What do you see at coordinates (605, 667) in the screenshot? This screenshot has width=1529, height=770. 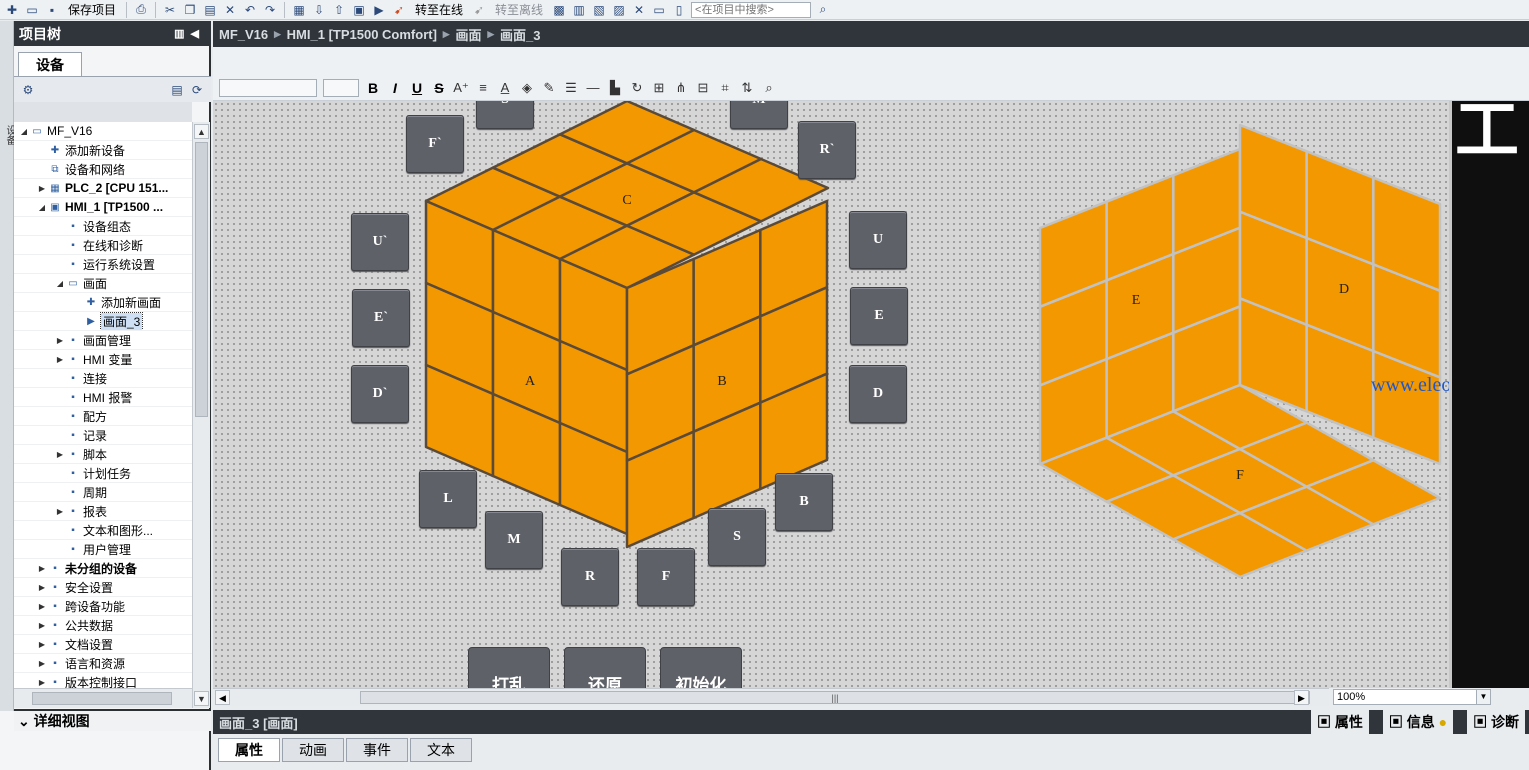 I see `restore-button: 还原` at bounding box center [605, 667].